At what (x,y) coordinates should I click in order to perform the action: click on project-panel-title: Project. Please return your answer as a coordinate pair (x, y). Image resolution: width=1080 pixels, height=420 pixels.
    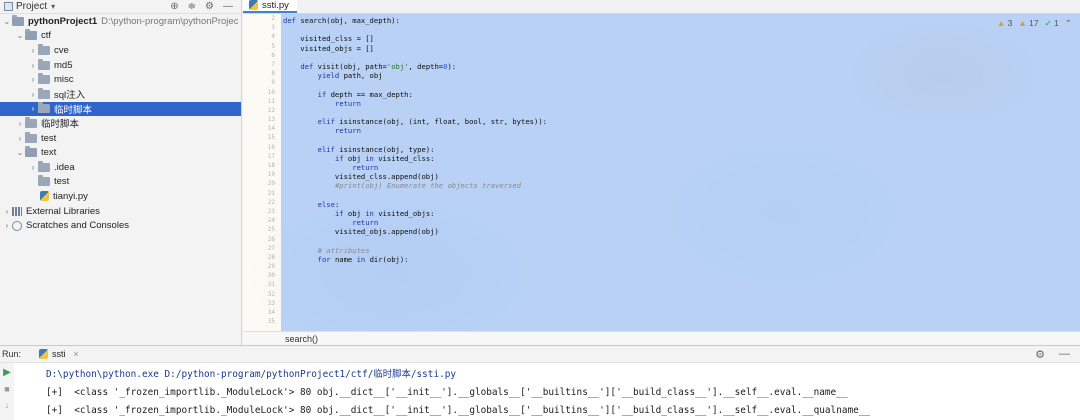
    Looking at the image, I should click on (31, 6).